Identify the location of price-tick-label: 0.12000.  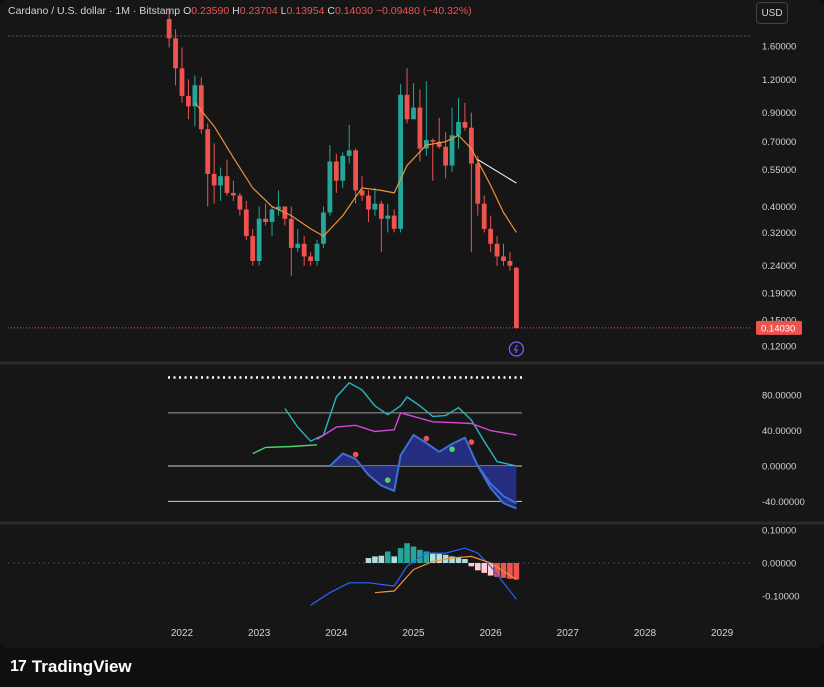
(779, 347).